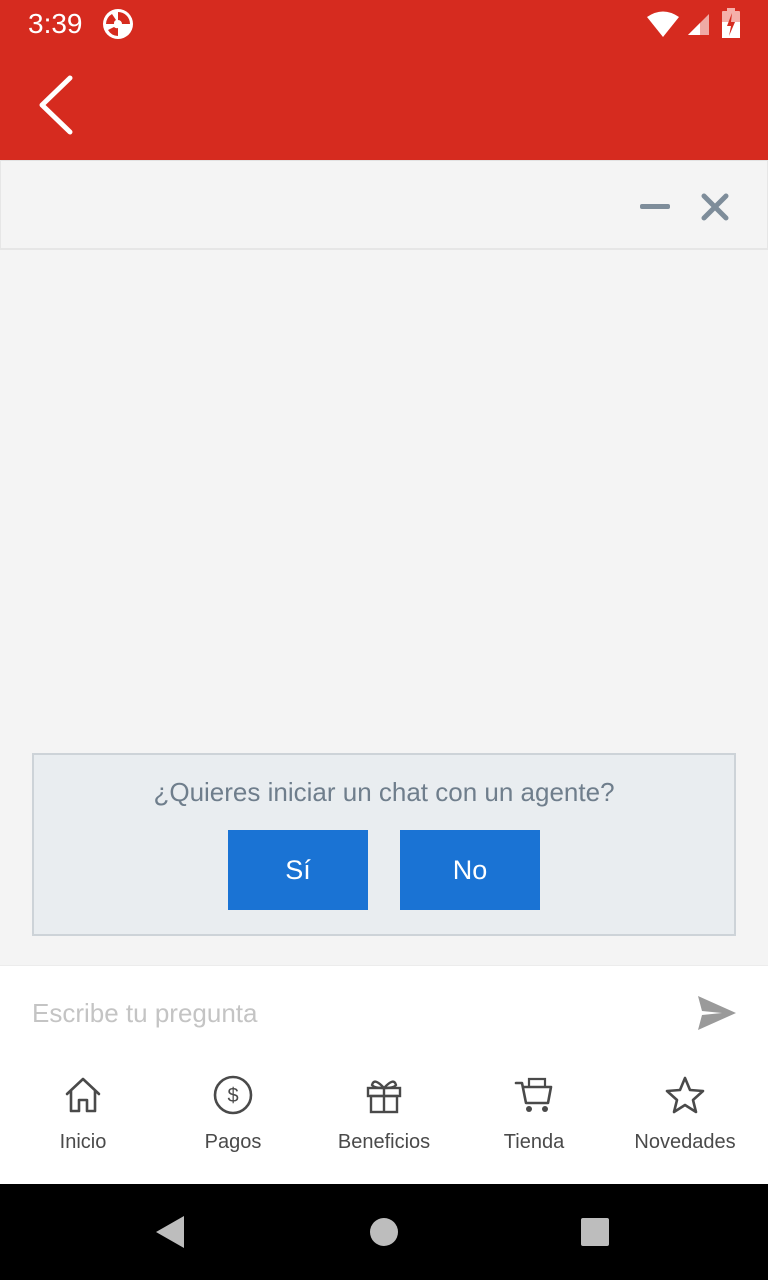  Describe the element at coordinates (56, 105) in the screenshot. I see `back-arrow-icon` at that location.